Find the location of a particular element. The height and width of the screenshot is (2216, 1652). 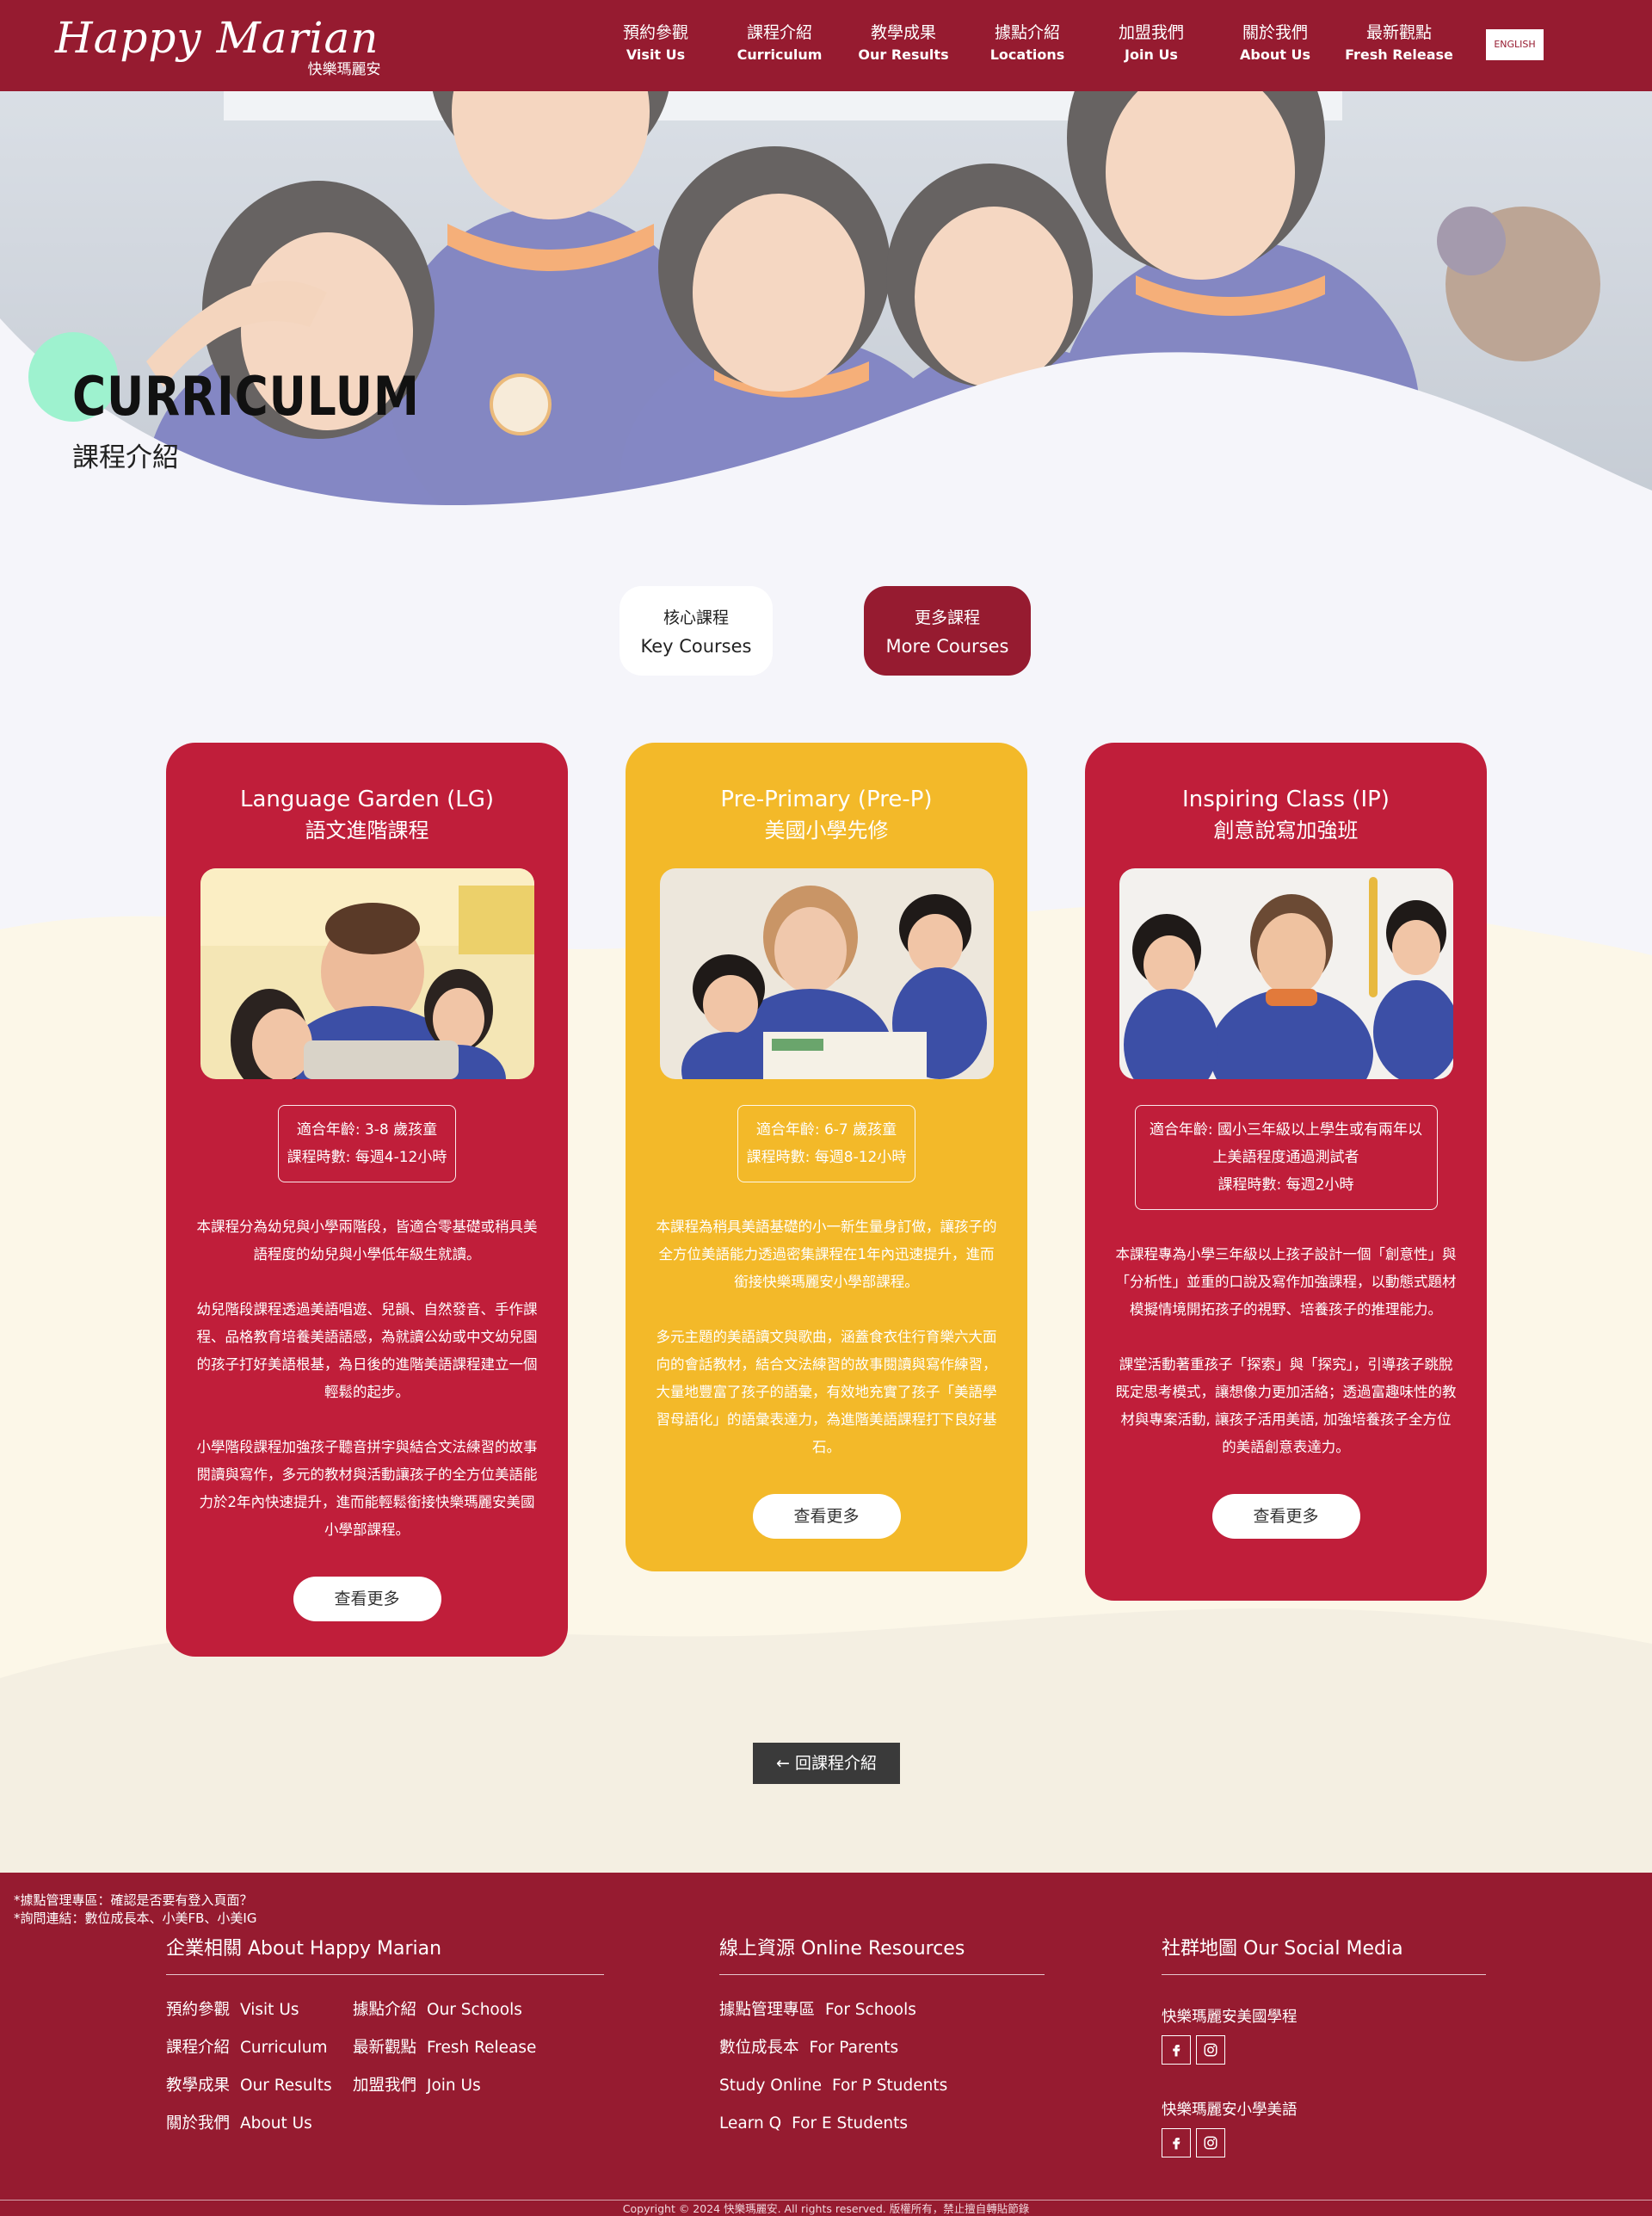

tab-key-courses: 核心課程 Key Courses is located at coordinates (696, 631).